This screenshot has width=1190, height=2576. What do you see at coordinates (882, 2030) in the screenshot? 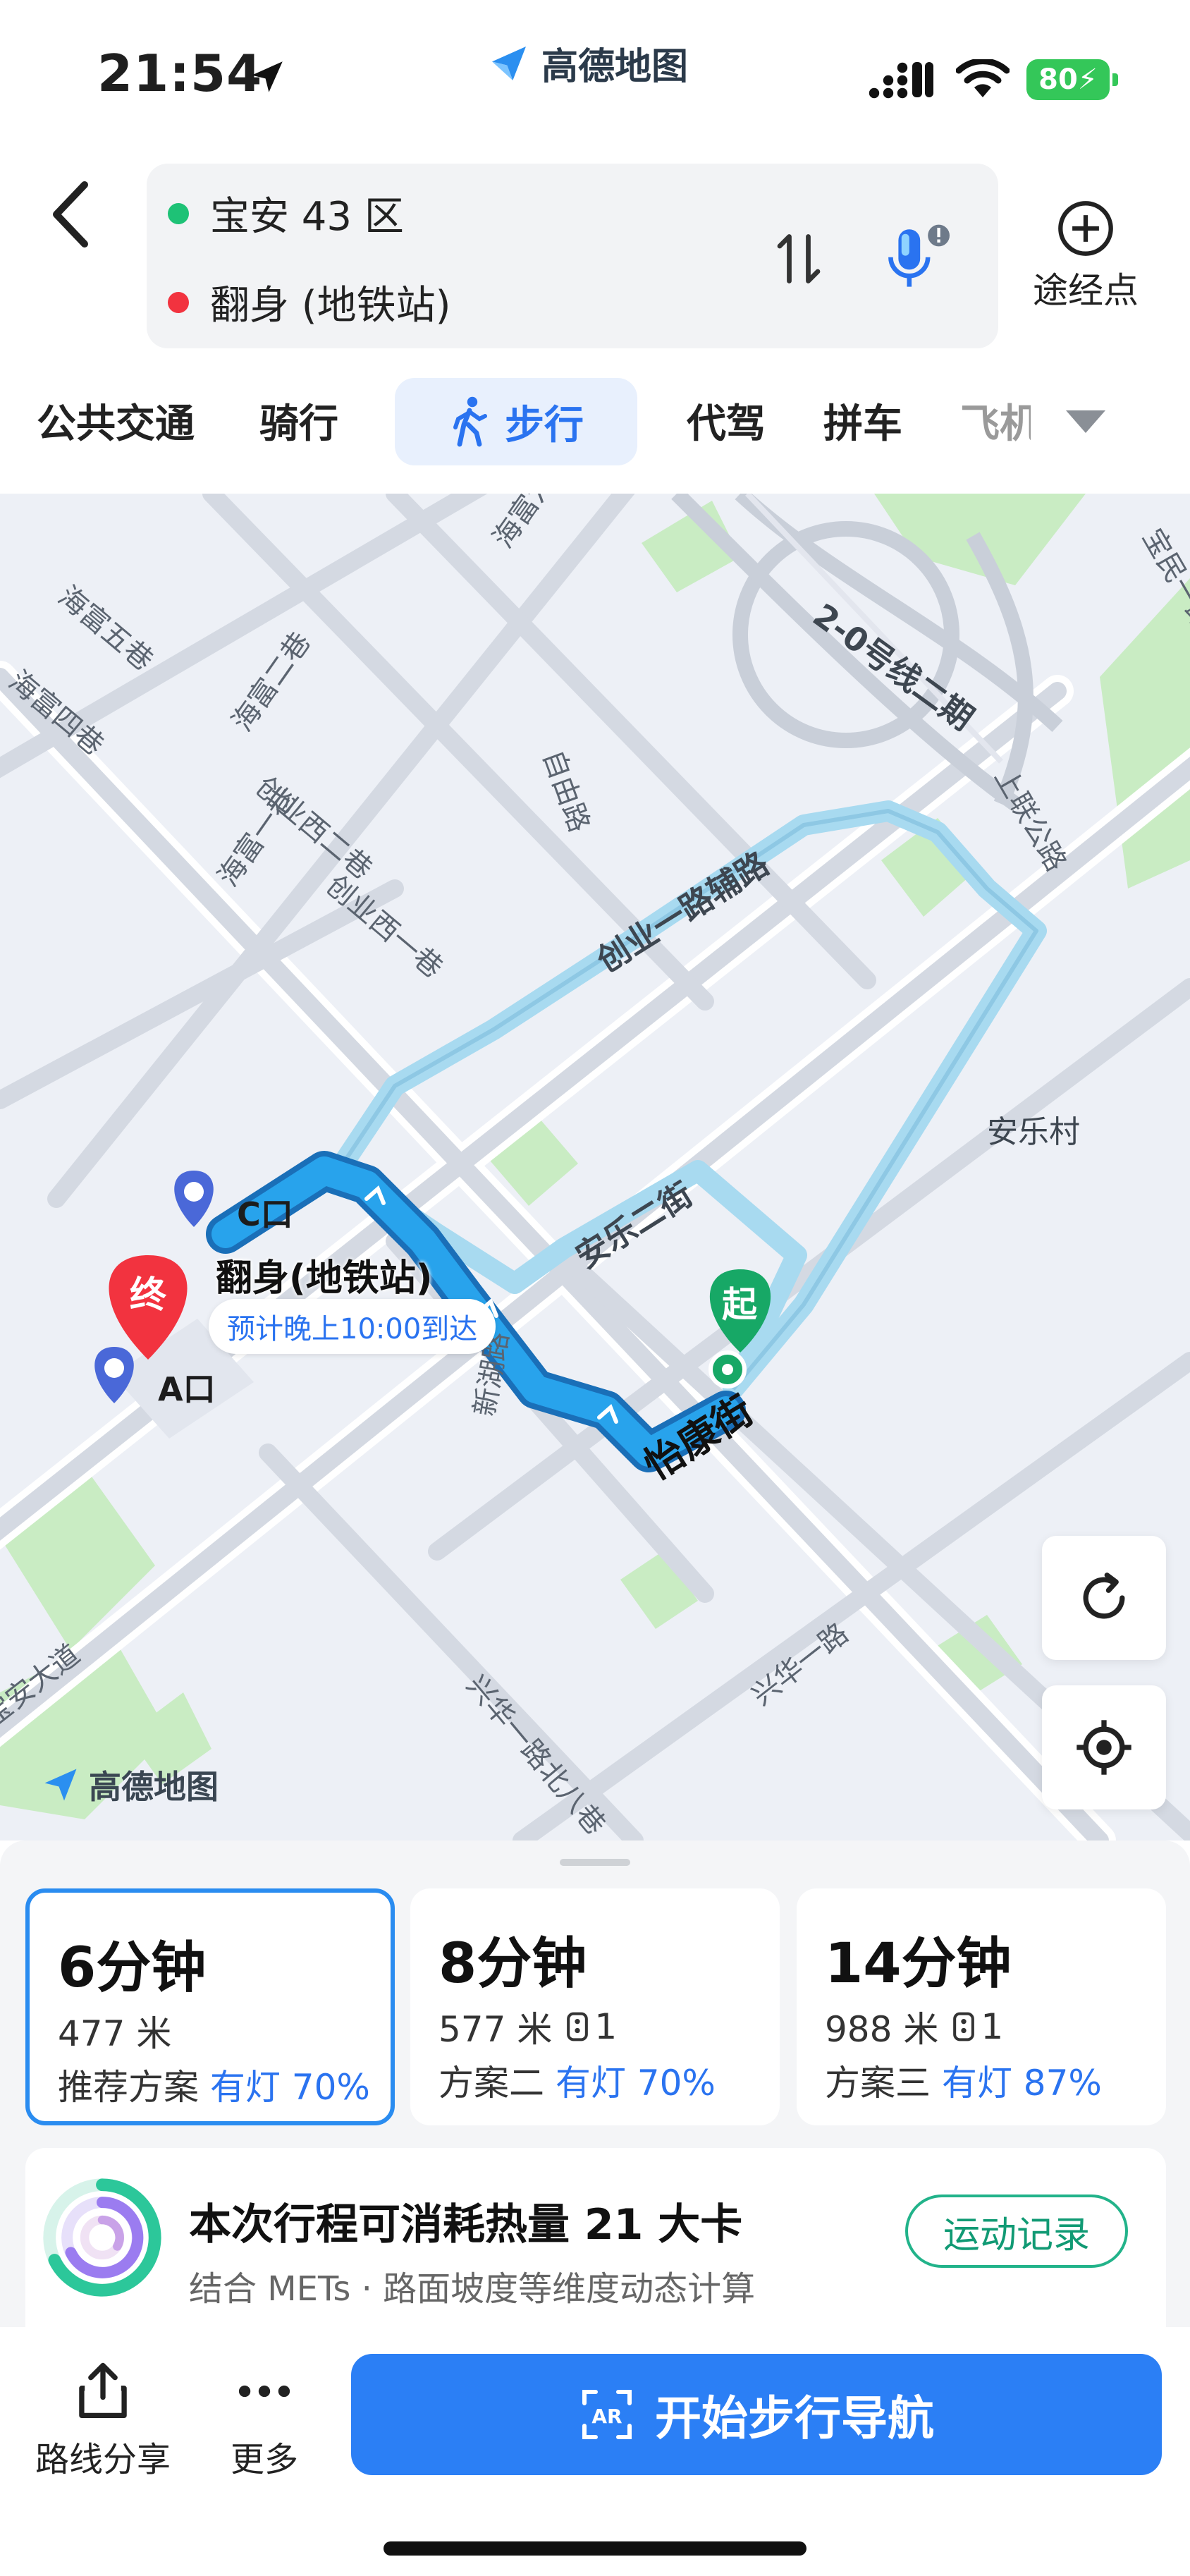
I see `option-distance: 988 米` at bounding box center [882, 2030].